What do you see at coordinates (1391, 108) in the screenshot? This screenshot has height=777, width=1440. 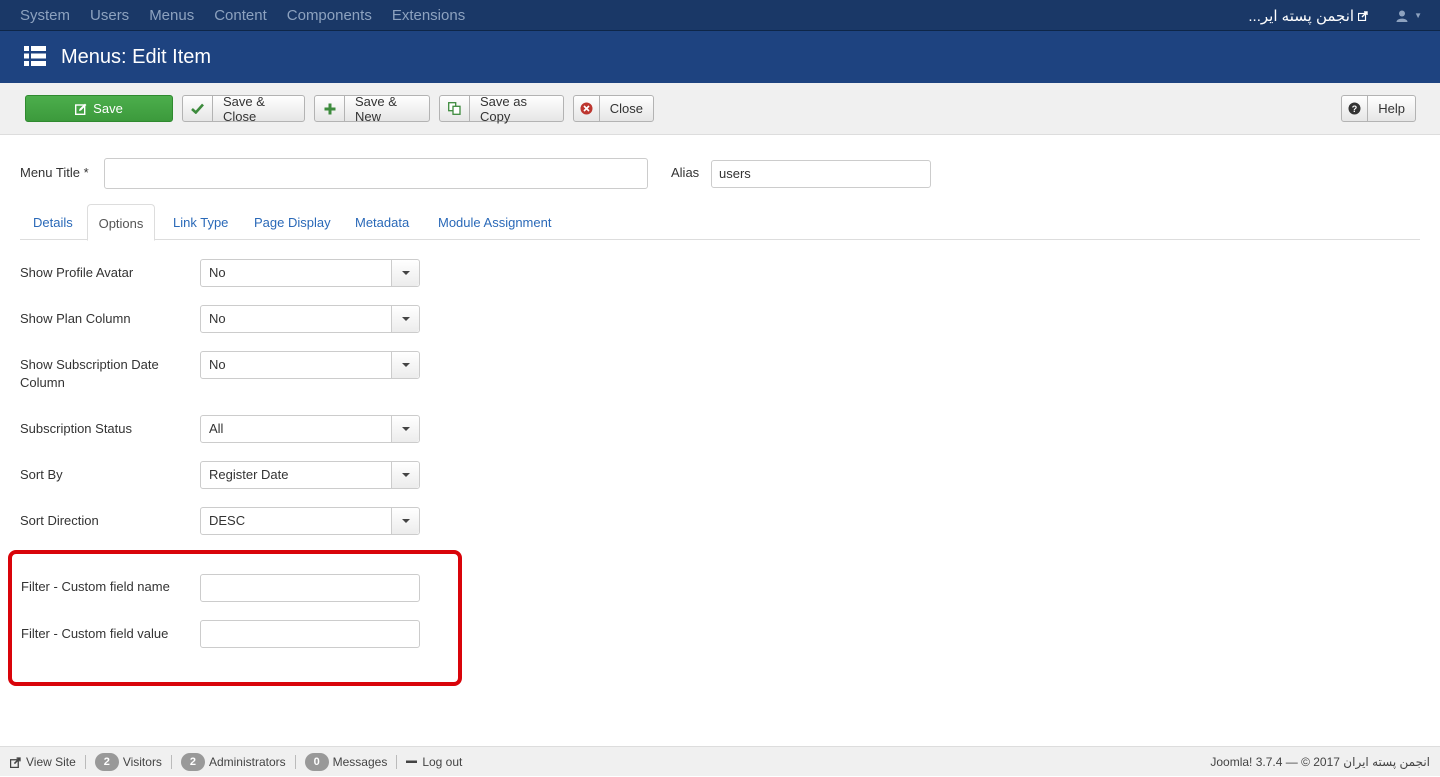 I see `help-label: Help` at bounding box center [1391, 108].